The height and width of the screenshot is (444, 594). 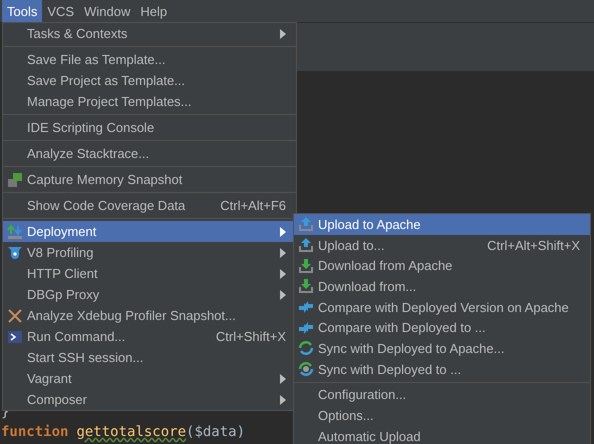 What do you see at coordinates (153, 11) in the screenshot?
I see `menu-title: Help` at bounding box center [153, 11].